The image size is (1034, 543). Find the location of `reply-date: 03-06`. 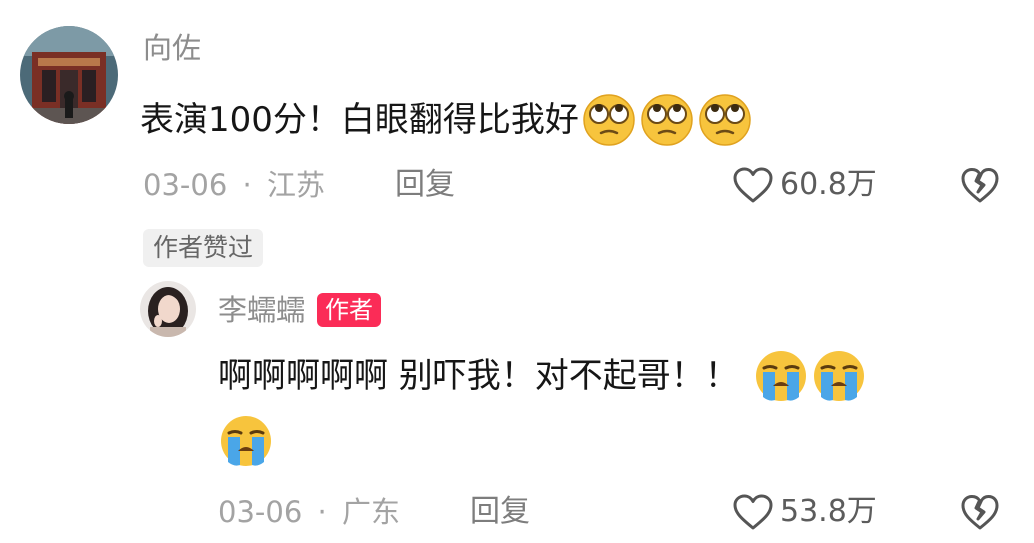

reply-date: 03-06 is located at coordinates (260, 512).